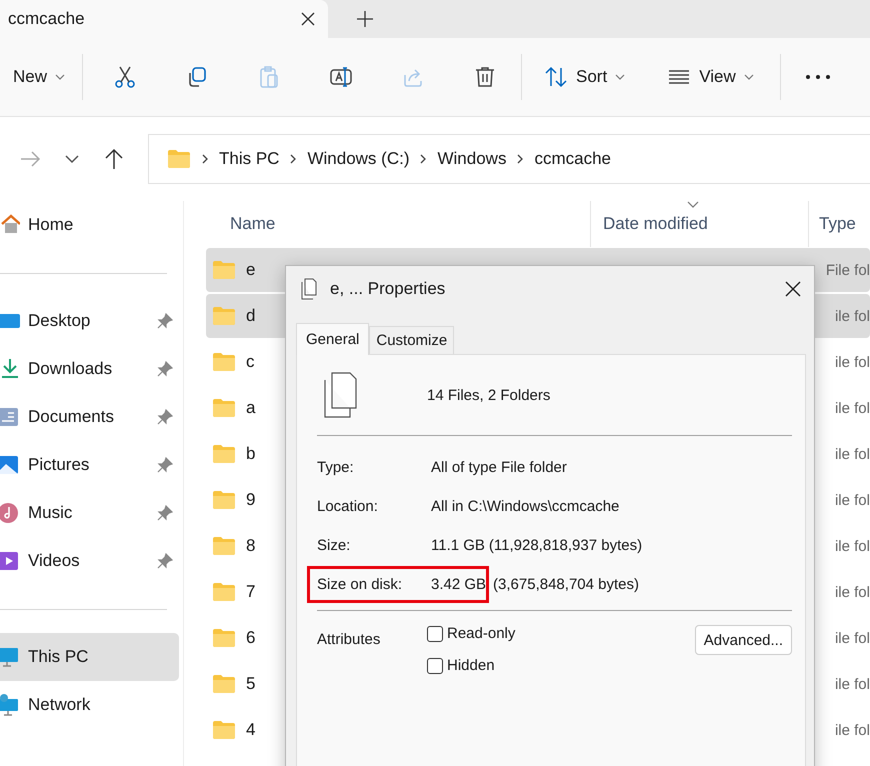 The height and width of the screenshot is (766, 870). What do you see at coordinates (54, 561) in the screenshot?
I see `sidebar-label: Videos` at bounding box center [54, 561].